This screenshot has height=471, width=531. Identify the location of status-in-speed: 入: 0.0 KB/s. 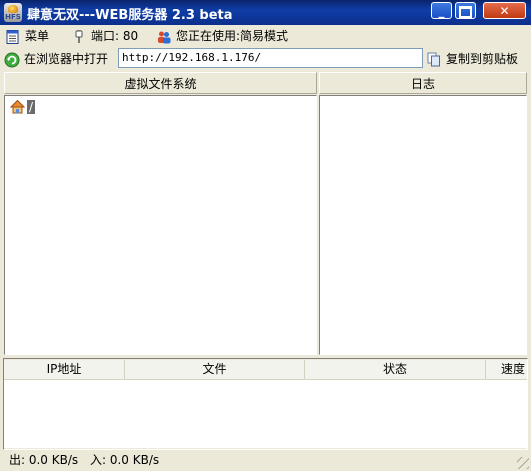
(125, 460).